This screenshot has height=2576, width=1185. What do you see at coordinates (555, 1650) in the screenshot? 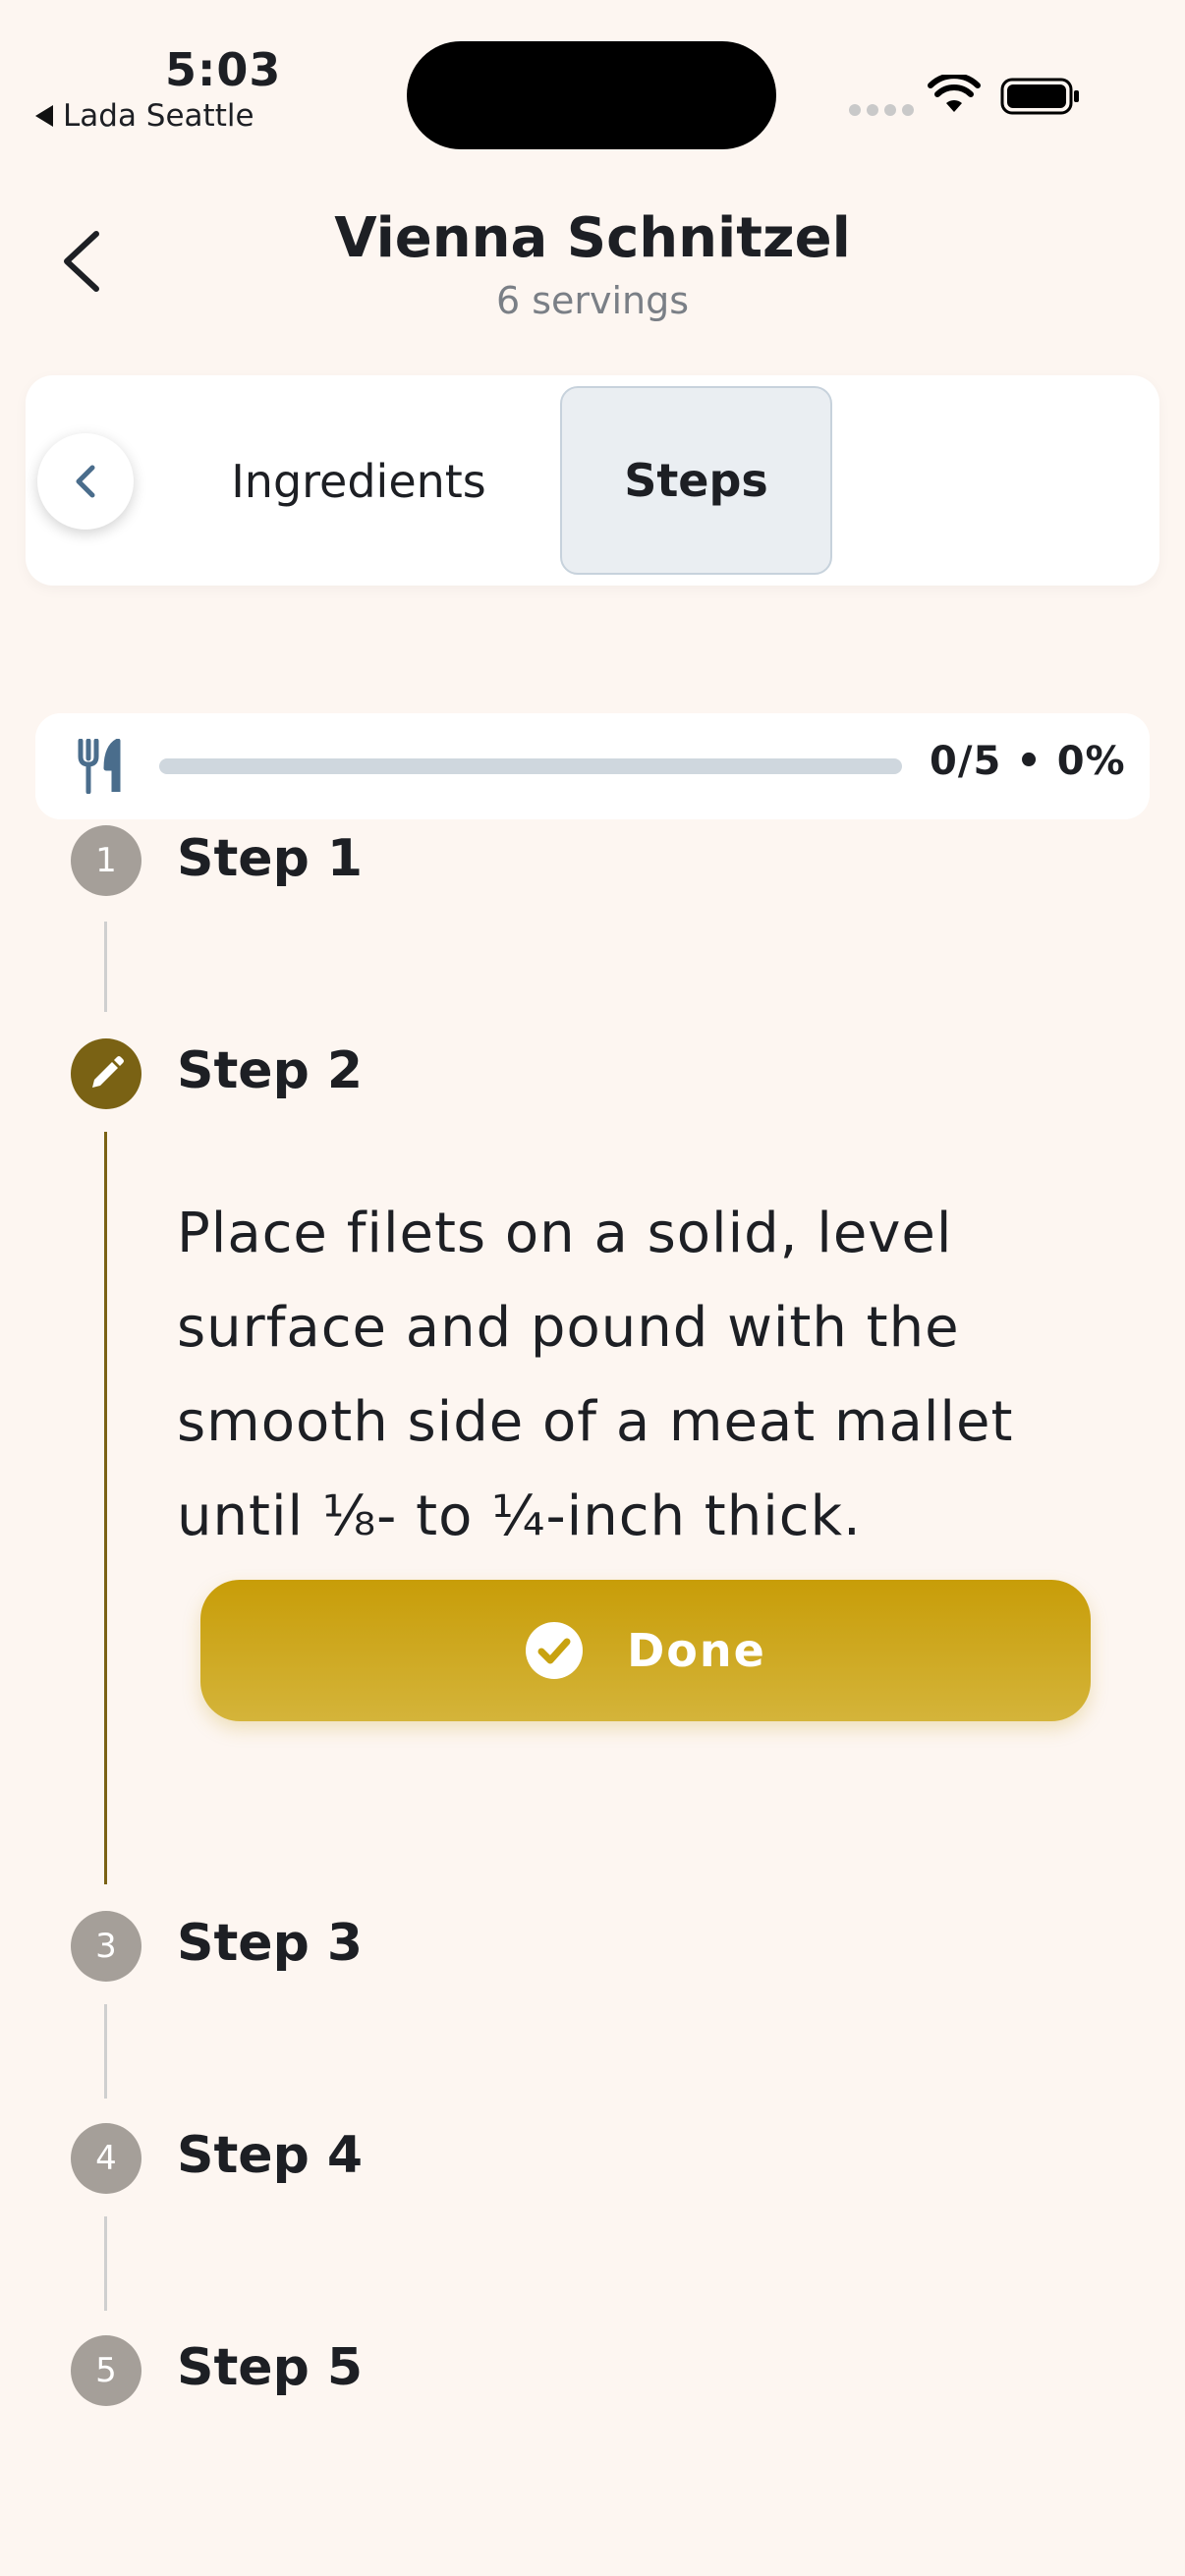
I see `check-circle-icon` at bounding box center [555, 1650].